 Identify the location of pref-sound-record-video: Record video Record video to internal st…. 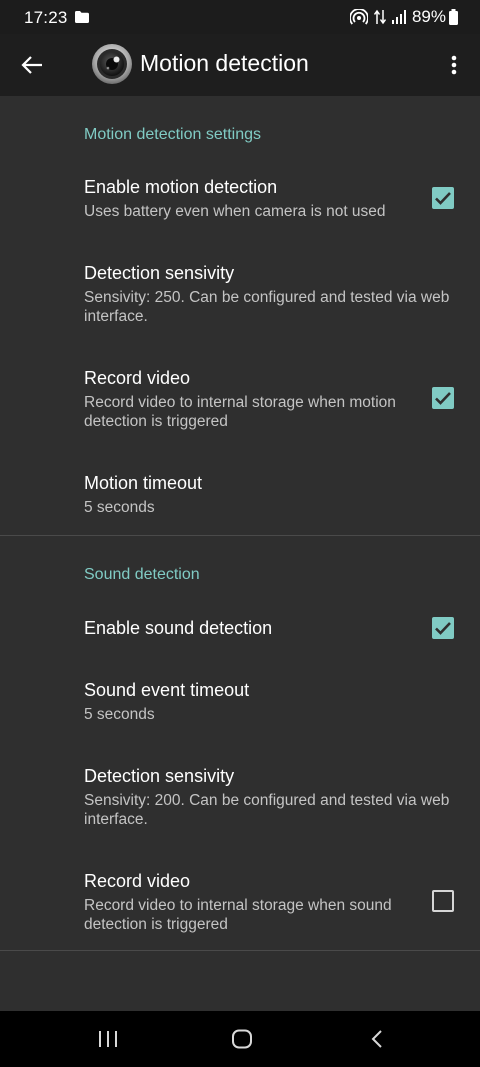
(240, 904).